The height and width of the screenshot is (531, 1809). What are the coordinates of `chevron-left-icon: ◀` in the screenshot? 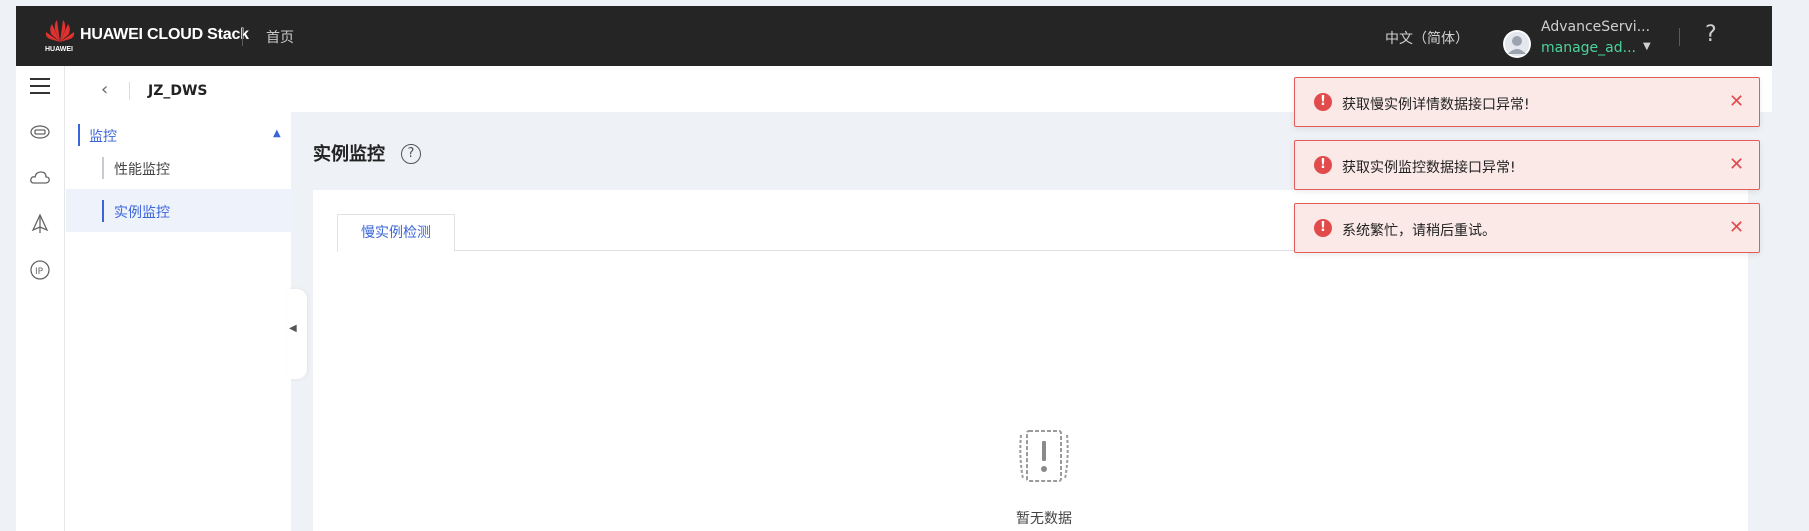 It's located at (293, 328).